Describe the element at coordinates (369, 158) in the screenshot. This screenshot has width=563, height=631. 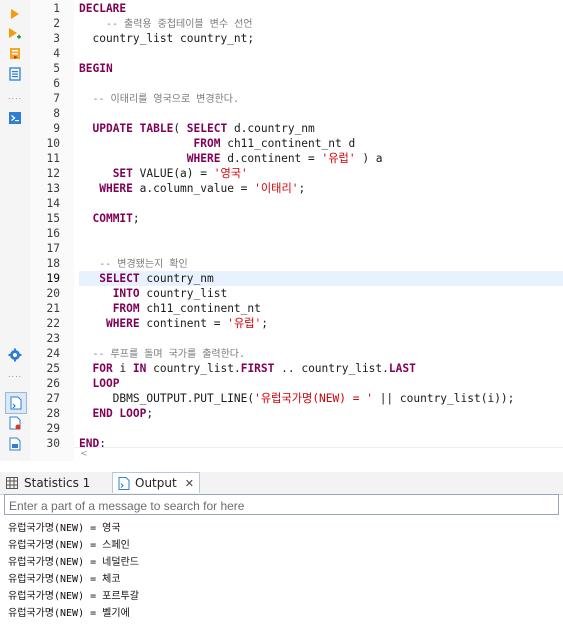
I see `code-token: ) a` at that location.